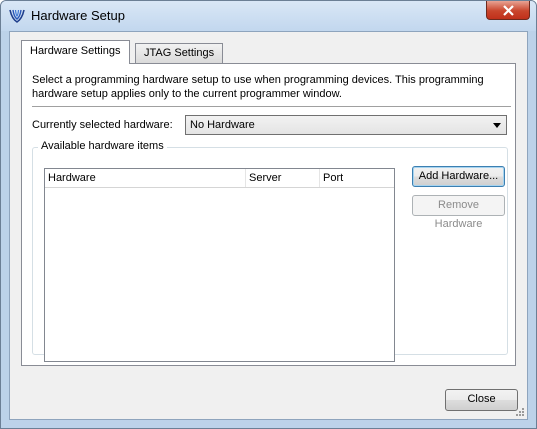 This screenshot has height=429, width=537. Describe the element at coordinates (357, 178) in the screenshot. I see `column-port: Port` at that location.